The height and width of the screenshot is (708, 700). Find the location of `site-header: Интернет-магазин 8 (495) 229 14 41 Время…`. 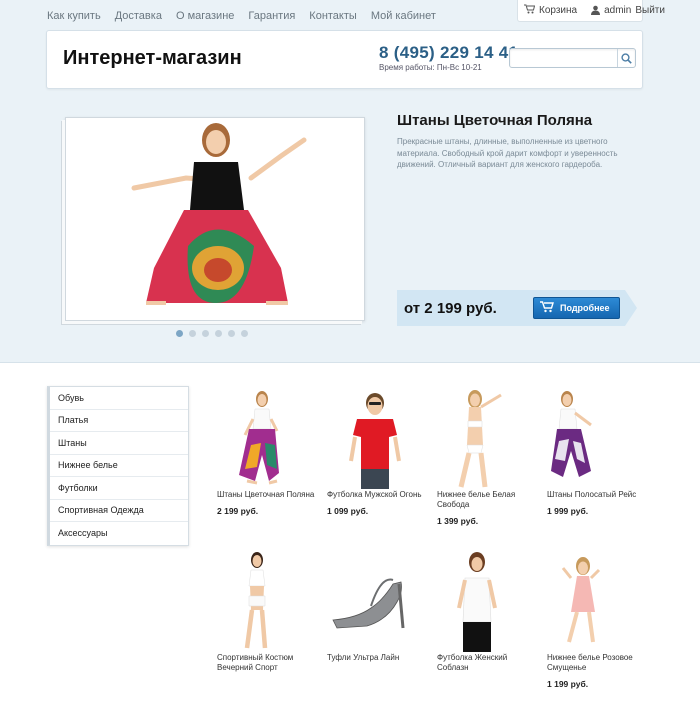

site-header: Интернет-магазин 8 (495) 229 14 41 Время… is located at coordinates (344, 59).